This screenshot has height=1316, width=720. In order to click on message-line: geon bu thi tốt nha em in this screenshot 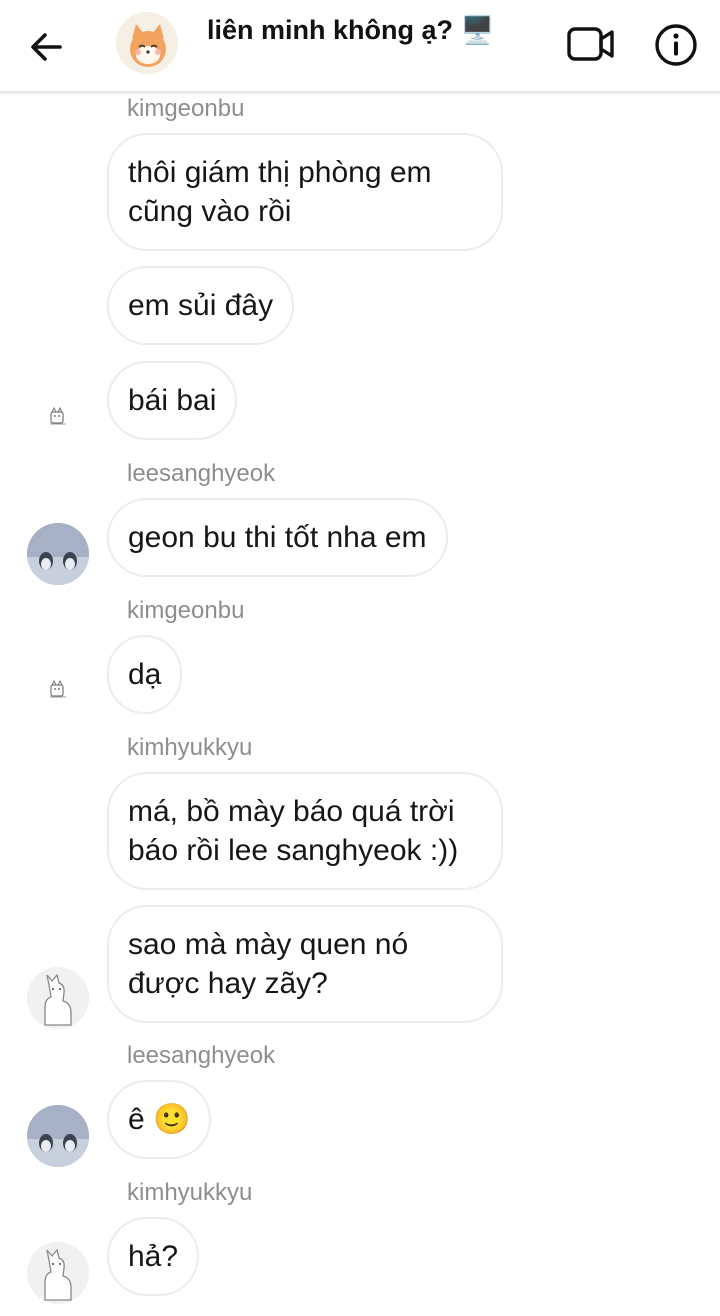, I will do `click(277, 537)`.